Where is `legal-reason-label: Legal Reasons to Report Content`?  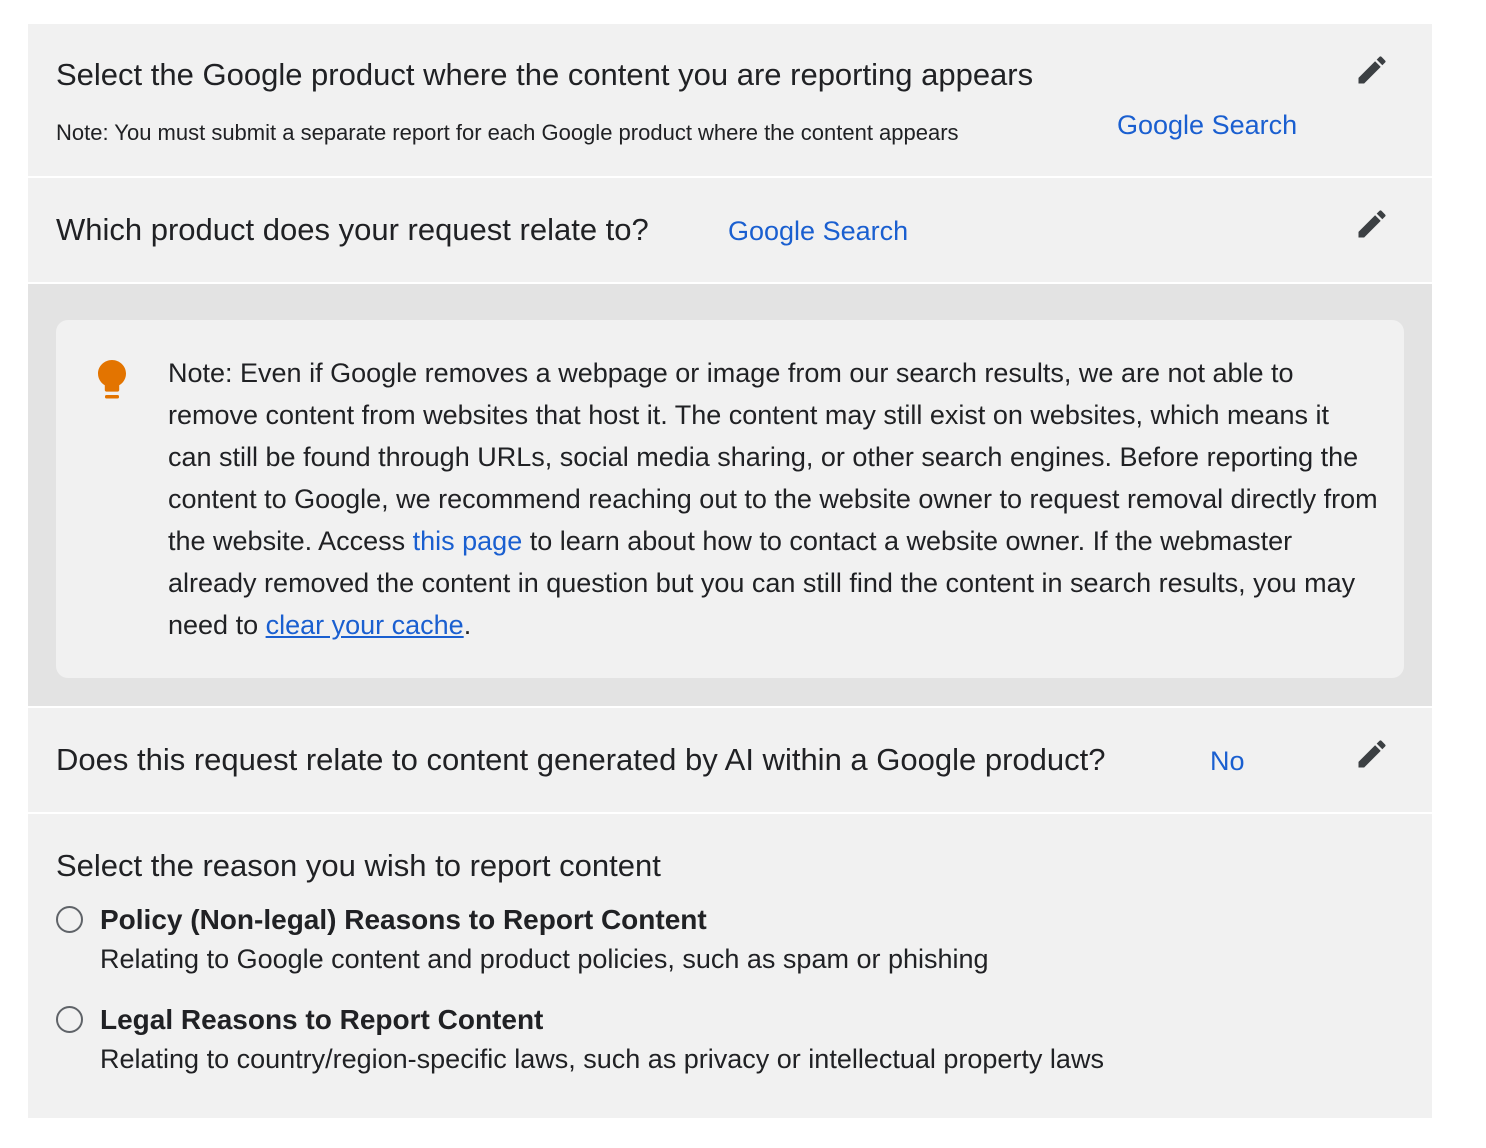 legal-reason-label: Legal Reasons to Report Content is located at coordinates (321, 1020).